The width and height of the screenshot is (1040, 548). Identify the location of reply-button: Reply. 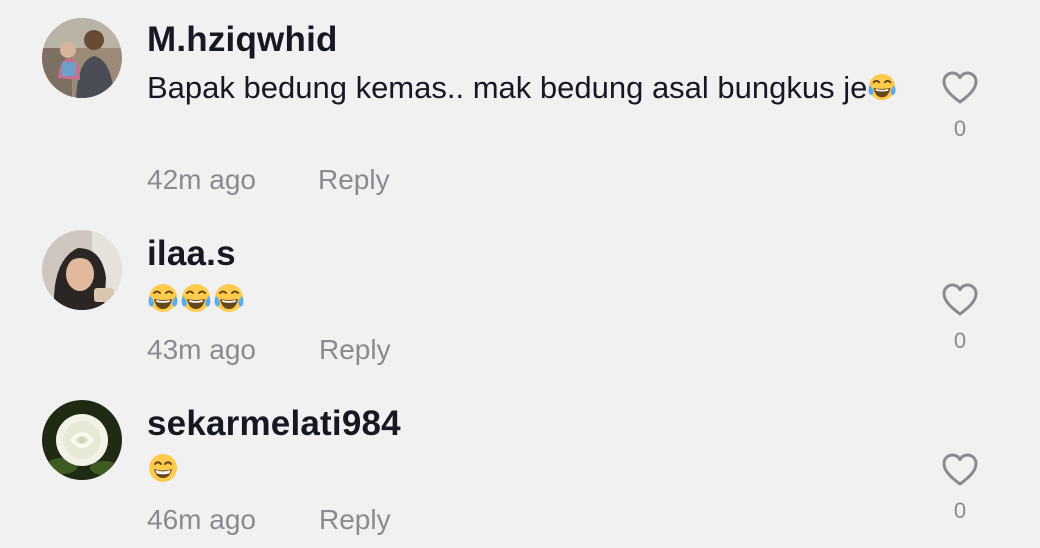
(355, 520).